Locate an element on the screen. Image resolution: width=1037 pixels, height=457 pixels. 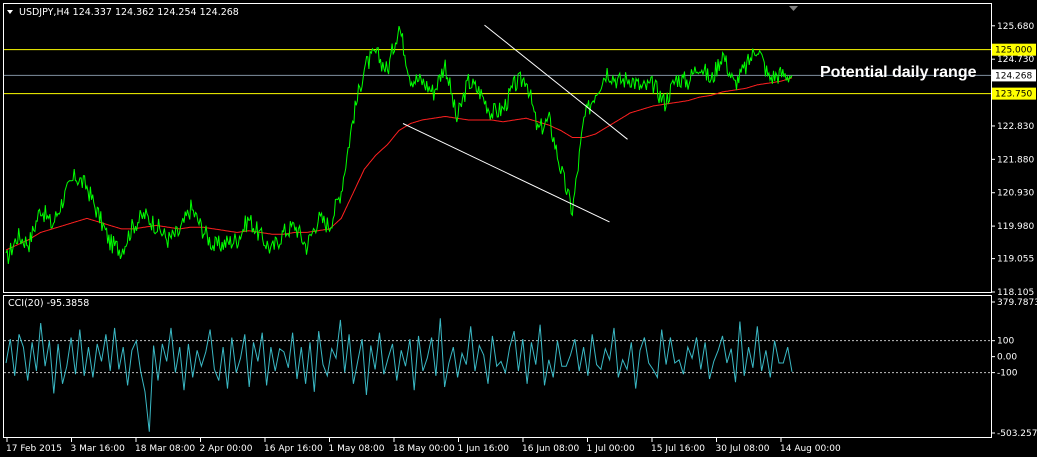
time-tick-label: 16 Apr 16:00 is located at coordinates (293, 449).